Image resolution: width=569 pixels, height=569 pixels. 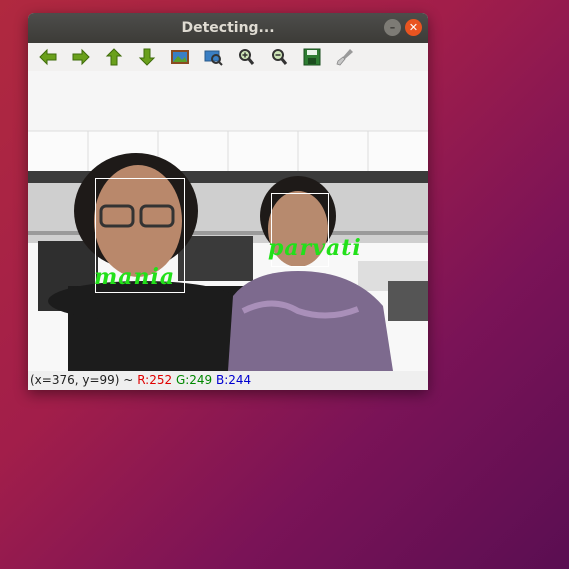 I want to click on minimize-icon: –, so click(x=392, y=27).